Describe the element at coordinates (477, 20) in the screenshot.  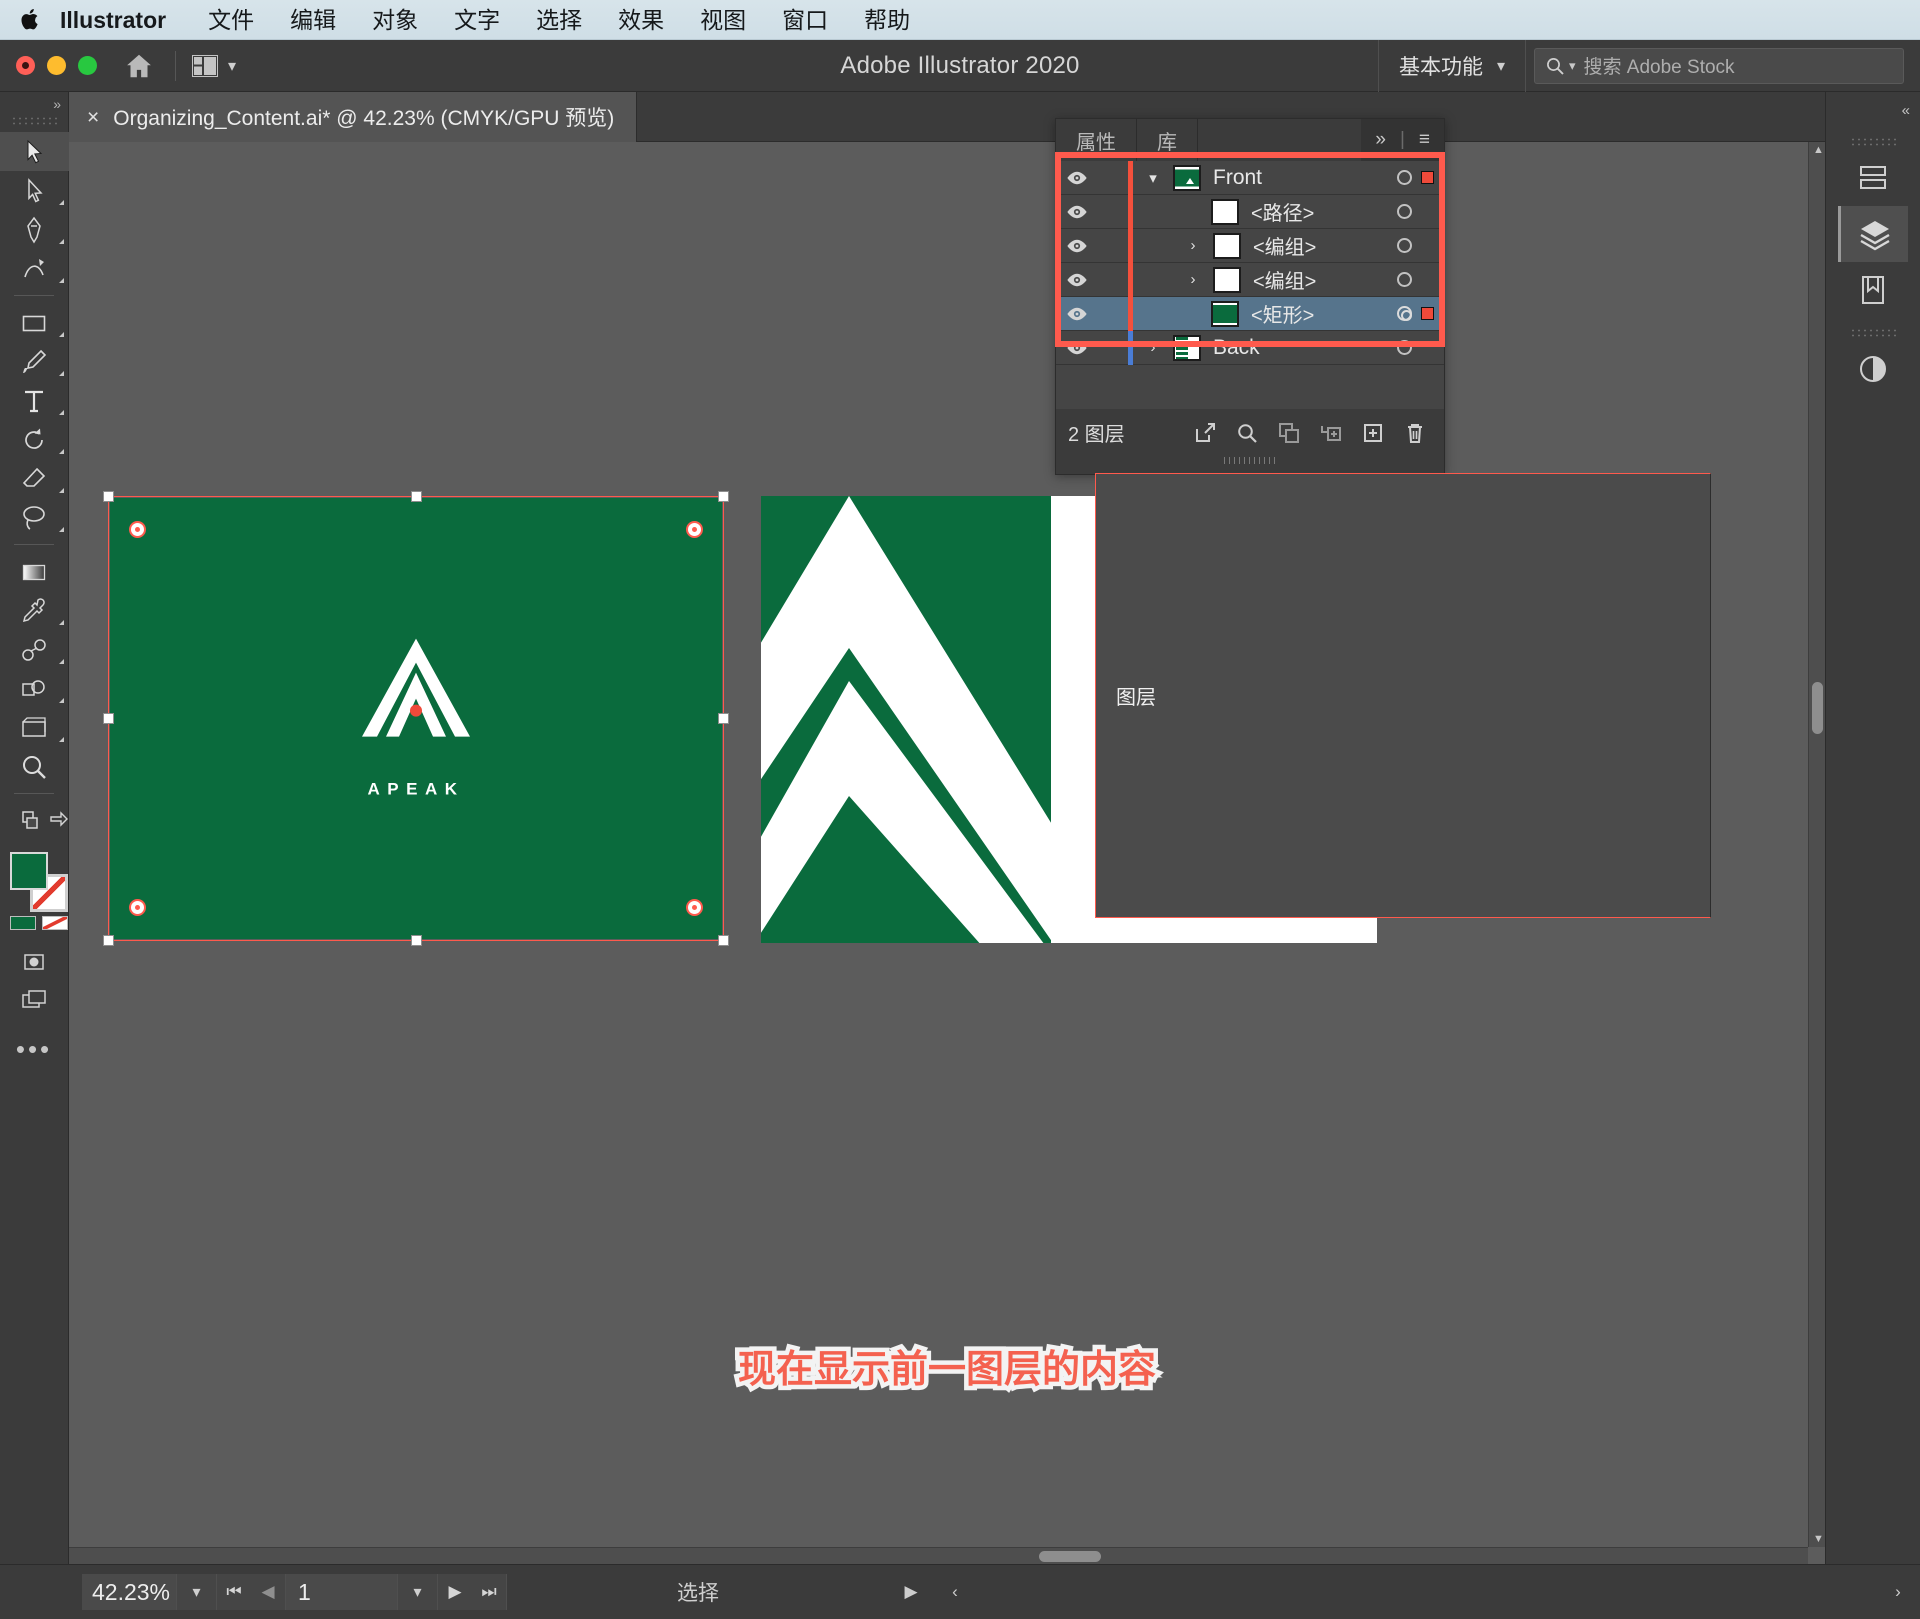
I see `menu-type: 文字` at that location.